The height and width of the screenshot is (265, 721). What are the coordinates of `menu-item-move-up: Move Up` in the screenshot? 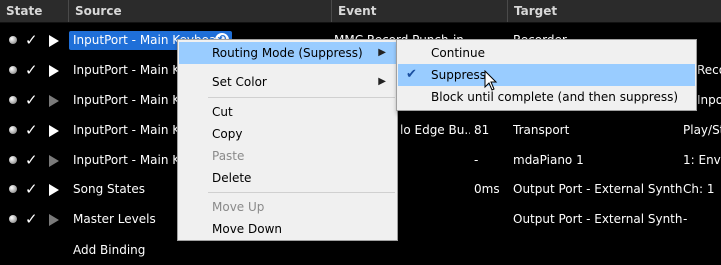 It's located at (287, 207).